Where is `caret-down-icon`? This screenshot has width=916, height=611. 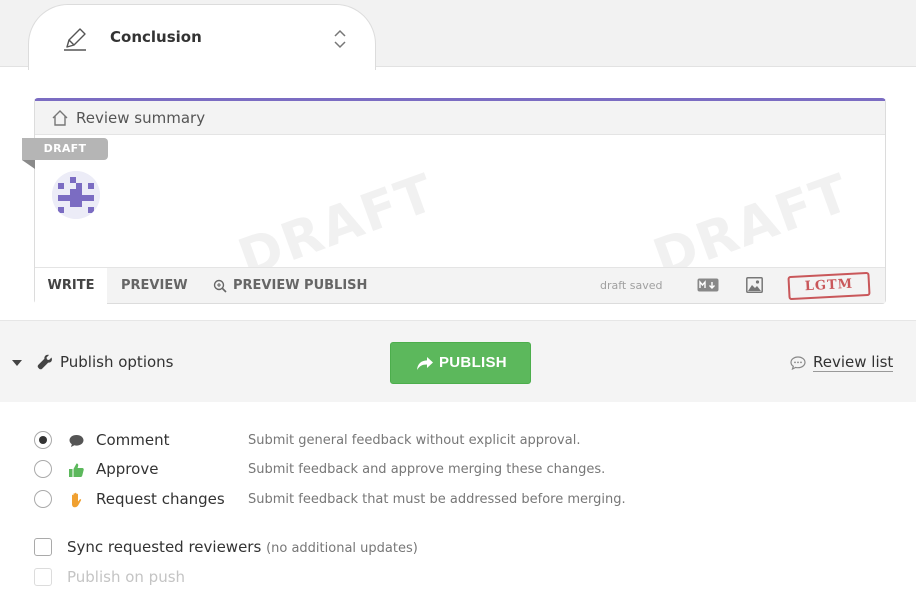
caret-down-icon is located at coordinates (17, 363).